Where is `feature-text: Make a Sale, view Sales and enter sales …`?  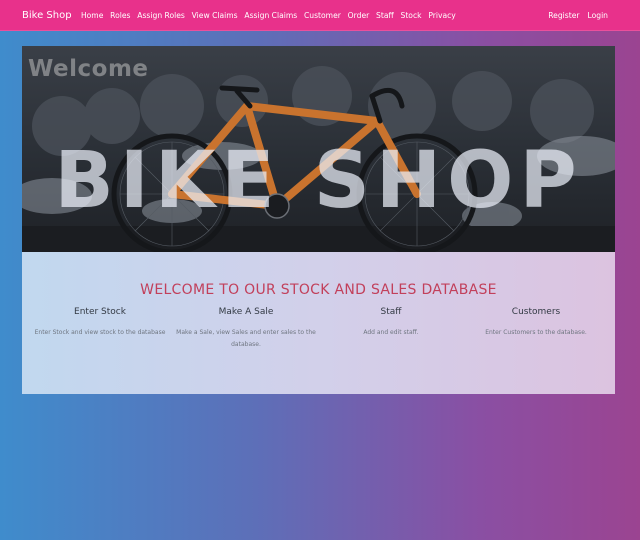 feature-text: Make a Sale, view Sales and enter sales … is located at coordinates (246, 338).